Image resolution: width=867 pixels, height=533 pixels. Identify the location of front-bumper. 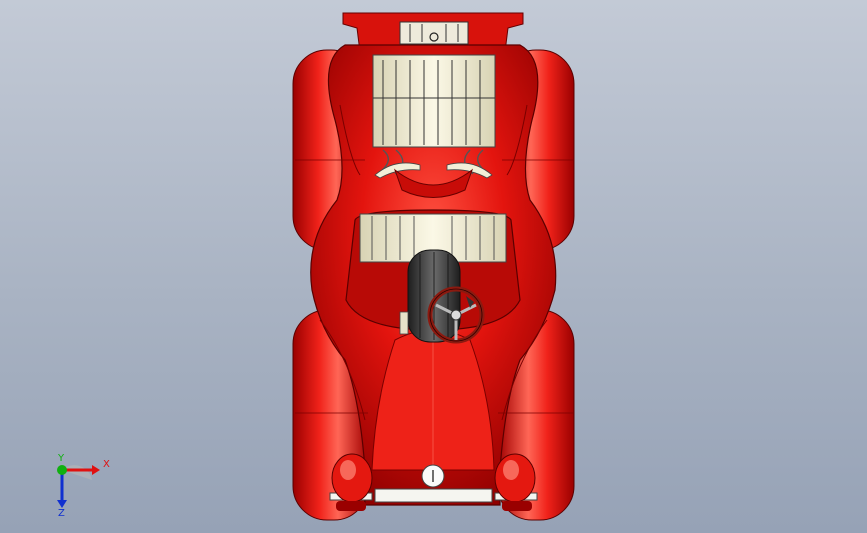
(433, 495).